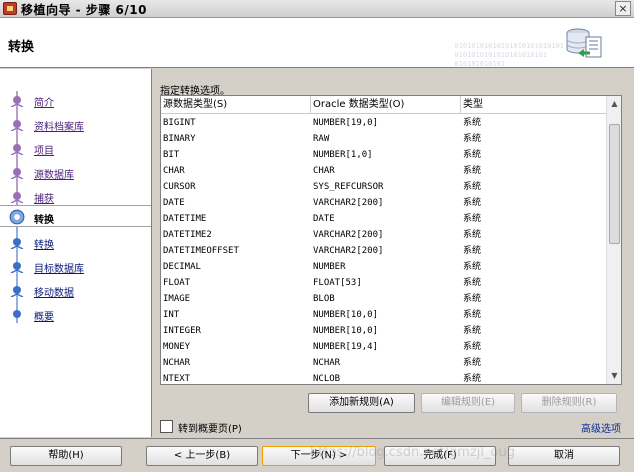  I want to click on sidebar-item-project: 项目, so click(75, 148).